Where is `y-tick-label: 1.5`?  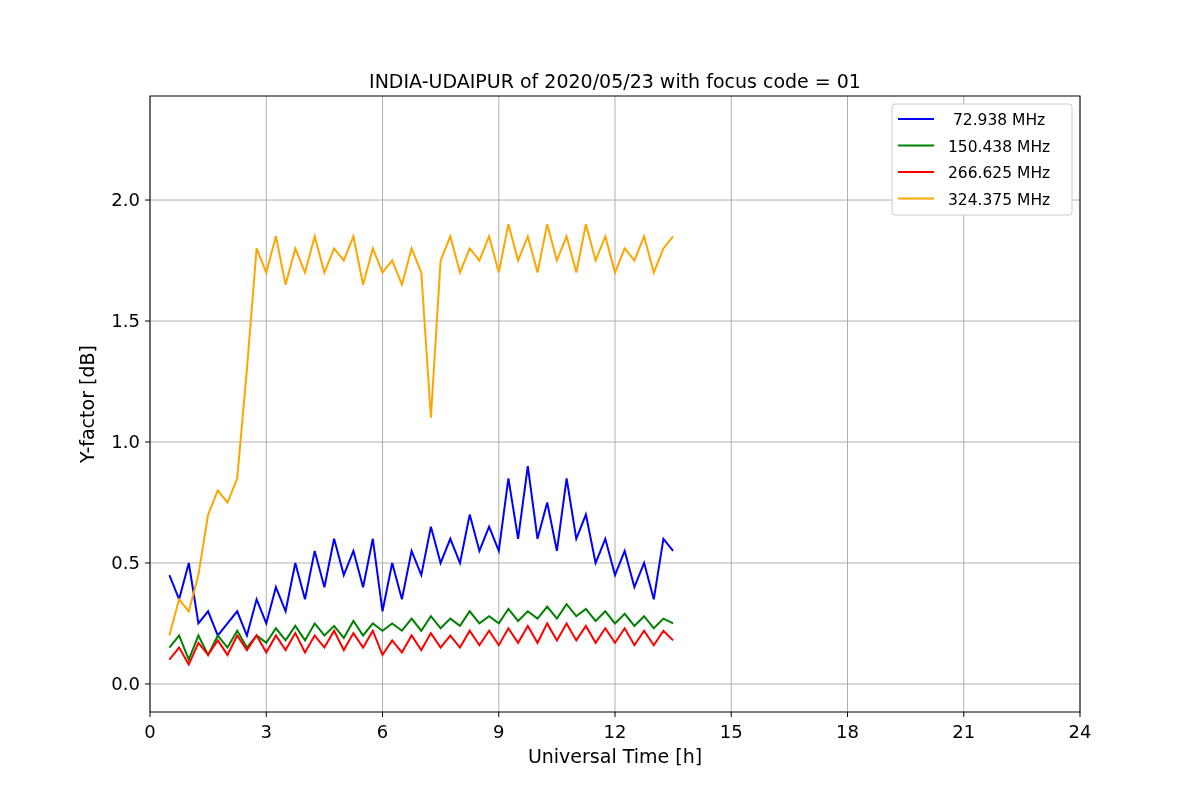
y-tick-label: 1.5 is located at coordinates (125, 320).